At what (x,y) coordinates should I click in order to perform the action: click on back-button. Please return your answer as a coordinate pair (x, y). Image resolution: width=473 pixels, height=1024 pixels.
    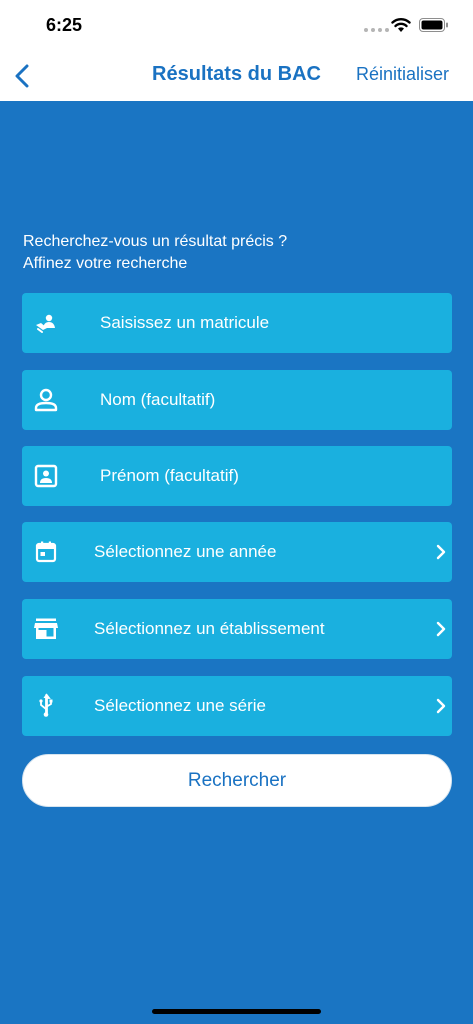
    Looking at the image, I should click on (22, 76).